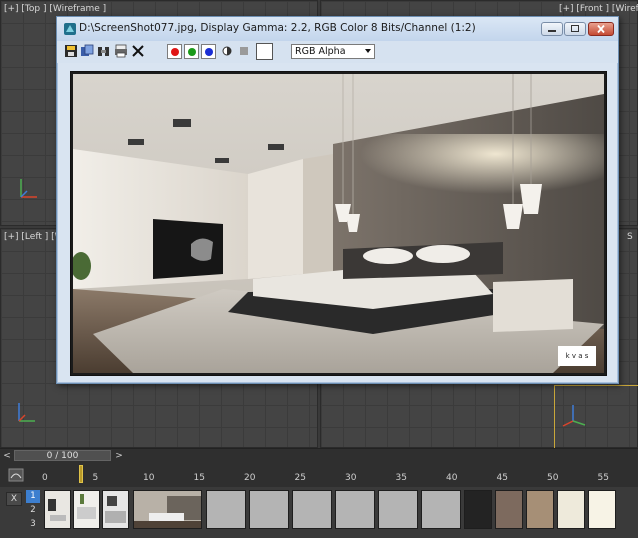 This screenshot has height=538, width=638. What do you see at coordinates (250, 478) in the screenshot?
I see `frame-tick-label: 20` at bounding box center [250, 478].